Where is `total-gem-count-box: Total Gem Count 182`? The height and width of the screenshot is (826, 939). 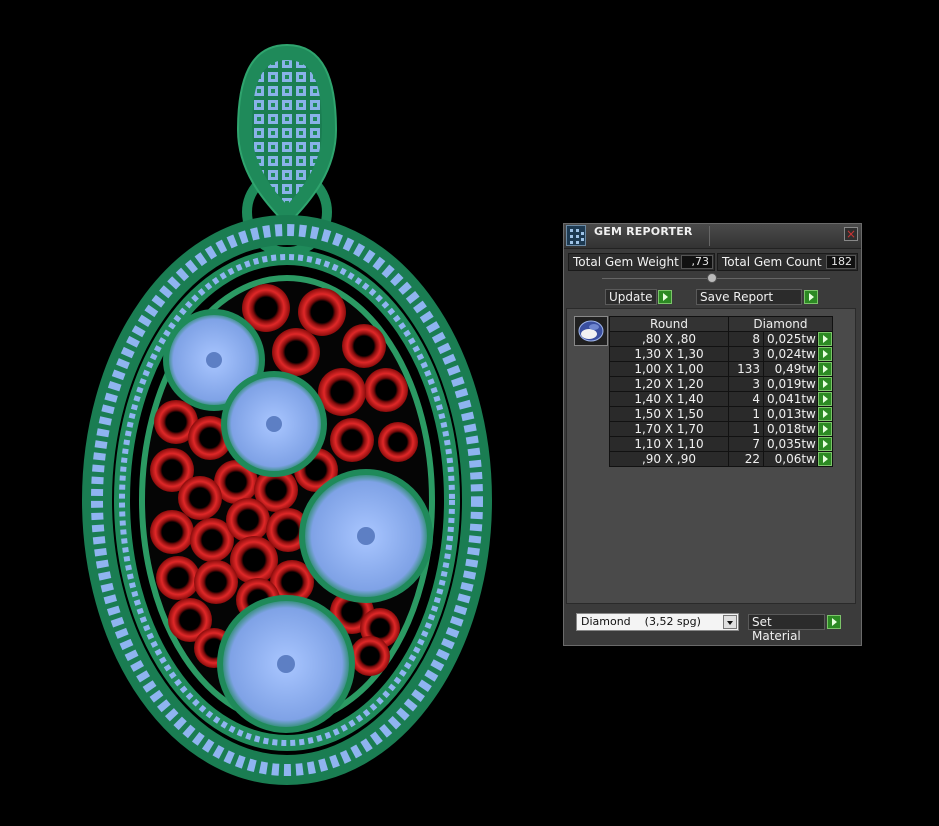 total-gem-count-box: Total Gem Count 182 is located at coordinates (787, 262).